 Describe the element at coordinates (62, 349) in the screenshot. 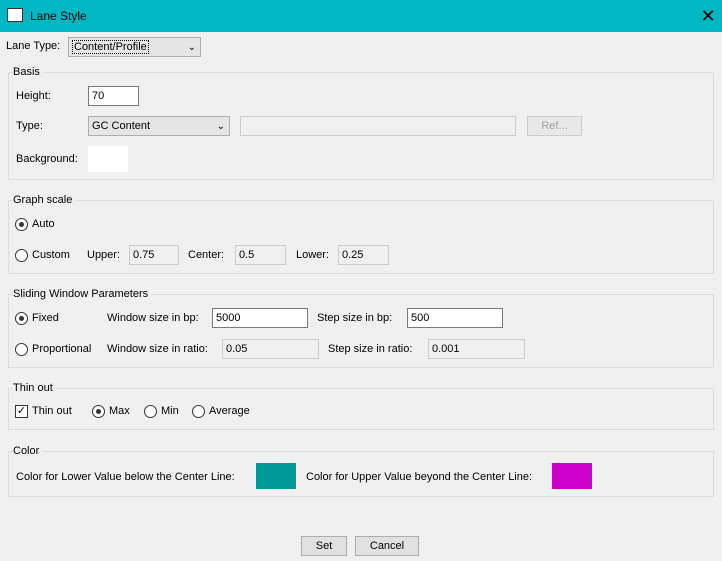

I see `proportional-label: Proportional` at that location.